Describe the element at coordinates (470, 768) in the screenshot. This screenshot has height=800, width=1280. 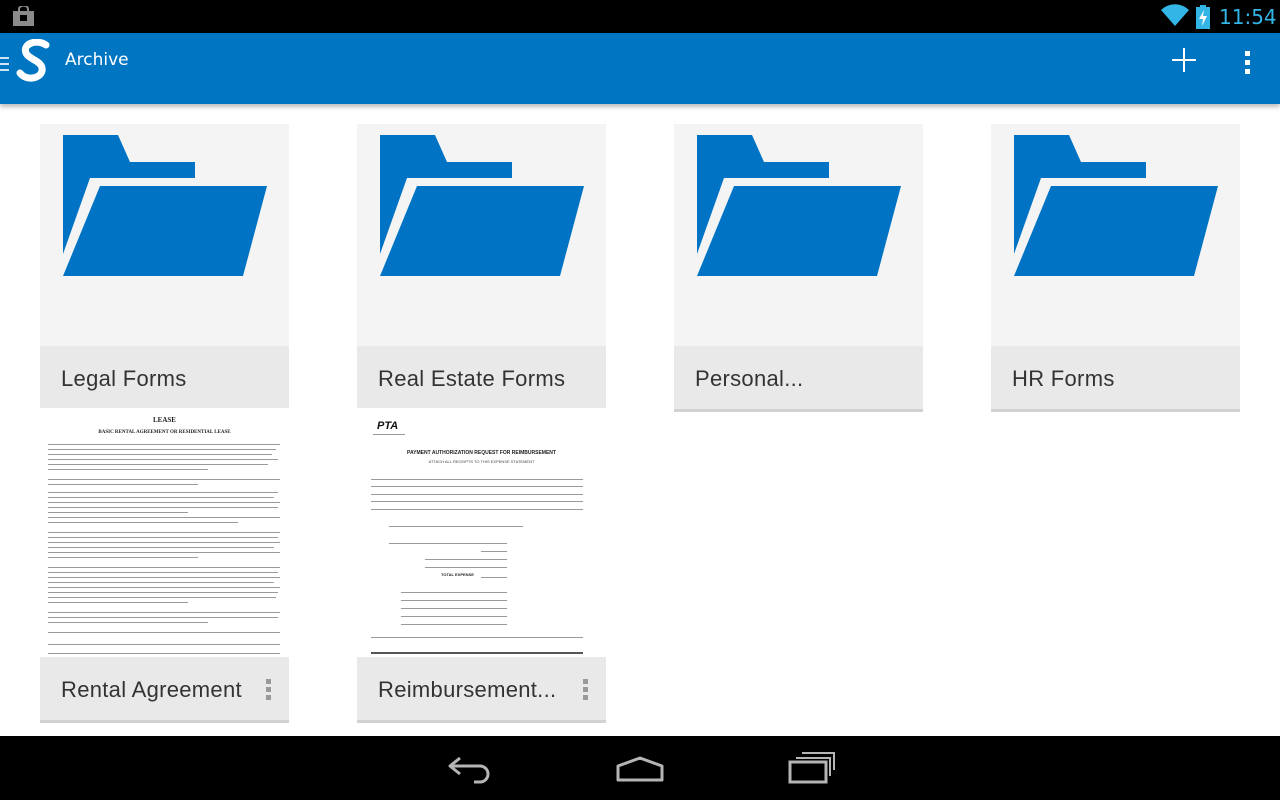
I see `back-icon` at that location.